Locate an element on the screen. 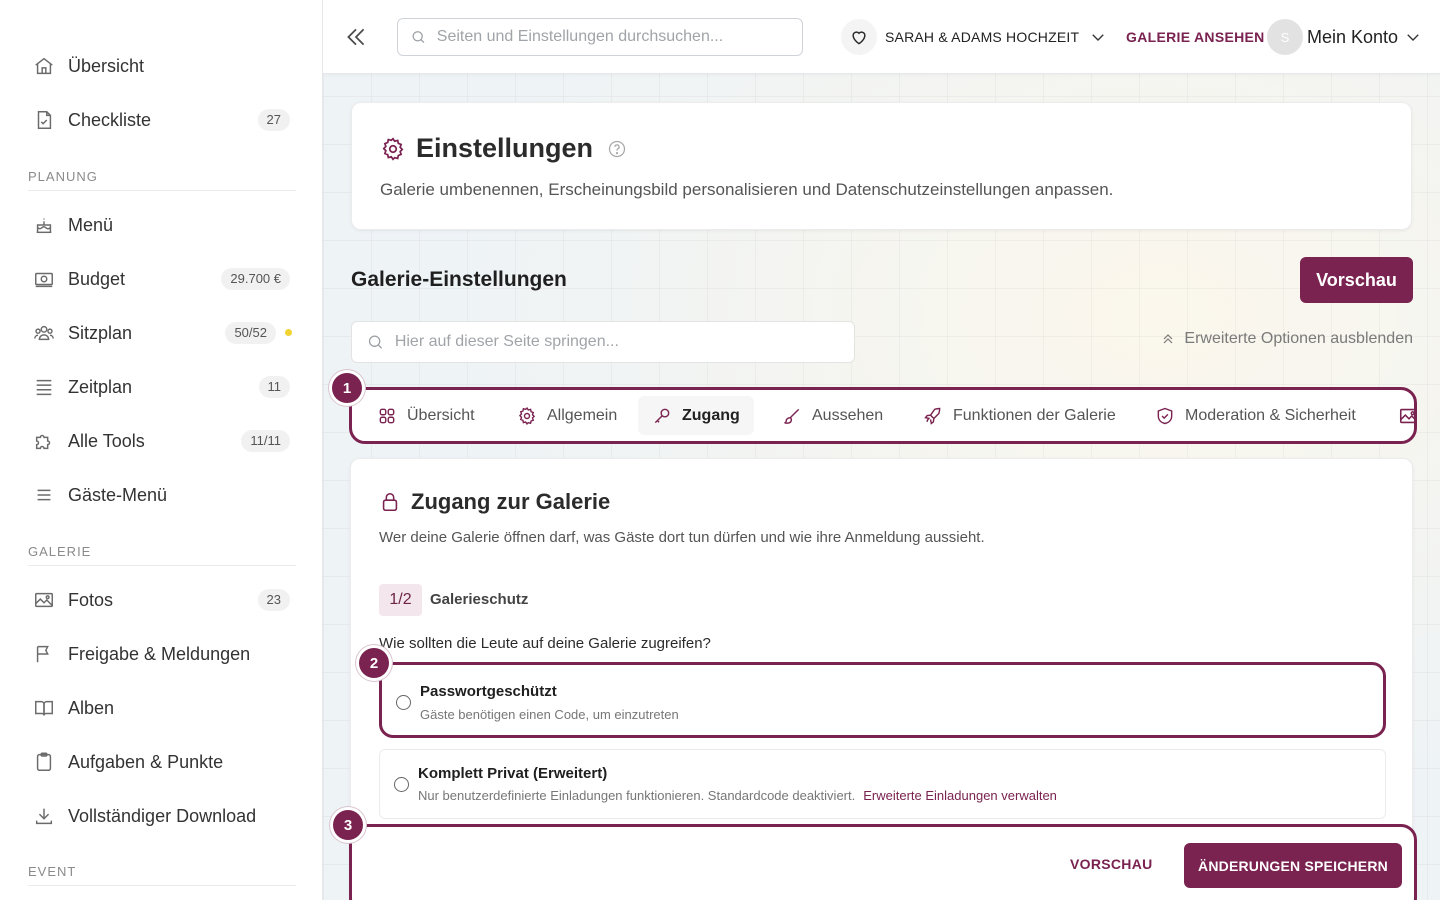 The image size is (1440, 900). grid-icon is located at coordinates (387, 415).